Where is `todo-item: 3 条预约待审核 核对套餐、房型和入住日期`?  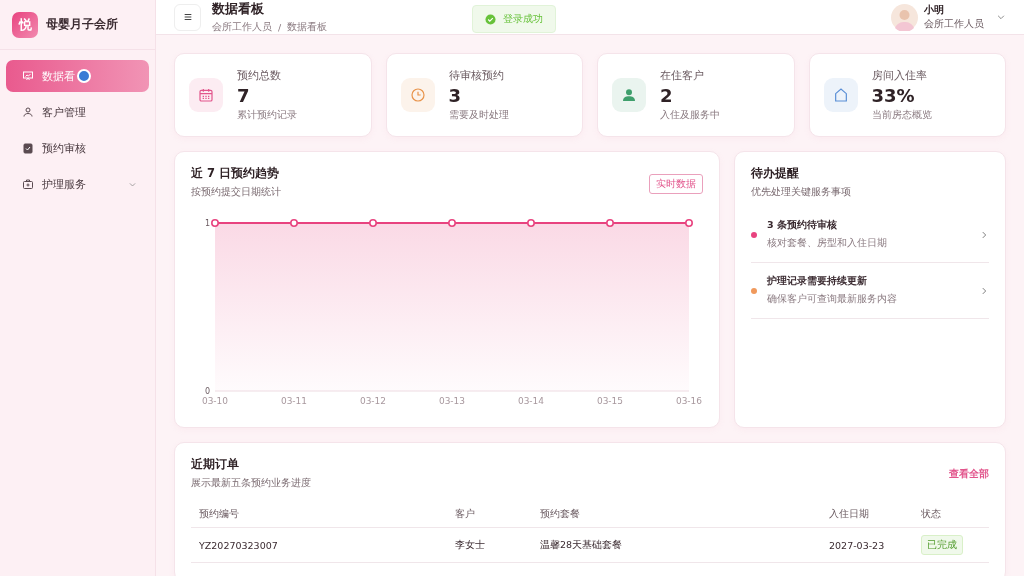 todo-item: 3 条预约待审核 核对套餐、房型和入住日期 is located at coordinates (870, 235).